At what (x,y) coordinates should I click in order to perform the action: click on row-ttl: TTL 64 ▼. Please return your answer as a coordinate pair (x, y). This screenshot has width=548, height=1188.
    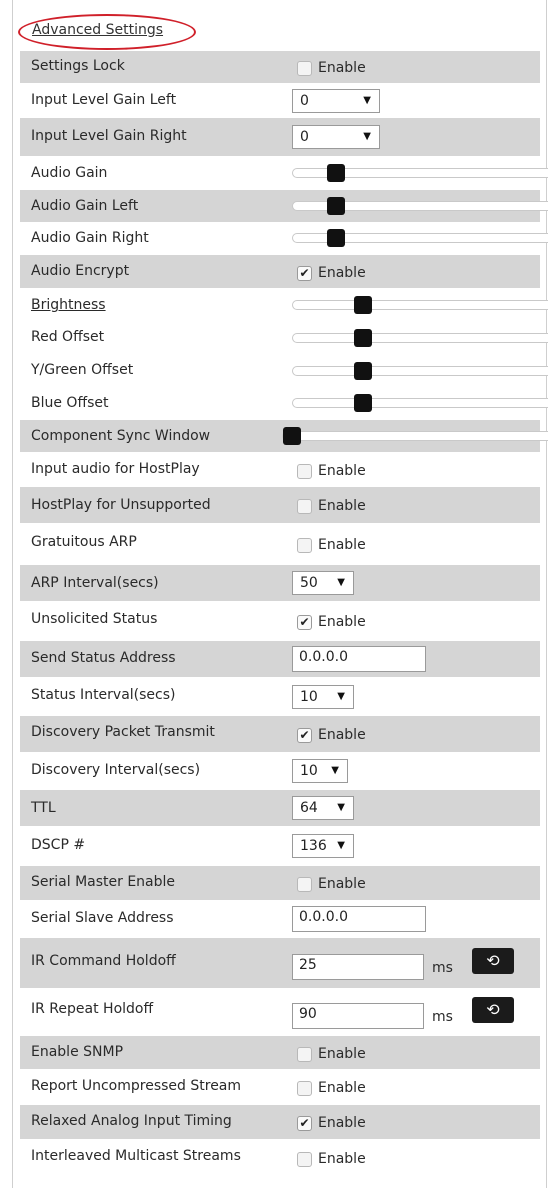
    Looking at the image, I should click on (280, 808).